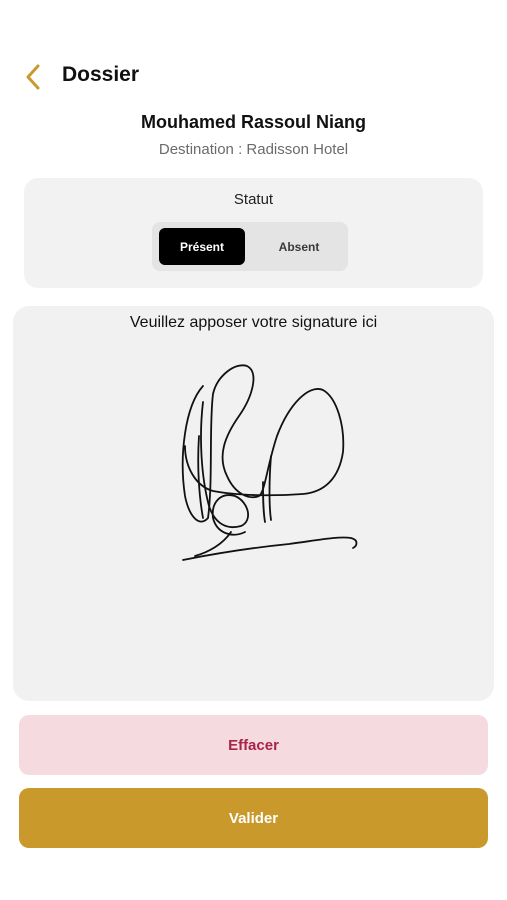 The width and height of the screenshot is (507, 900). I want to click on chevron-left-icon, so click(33, 77).